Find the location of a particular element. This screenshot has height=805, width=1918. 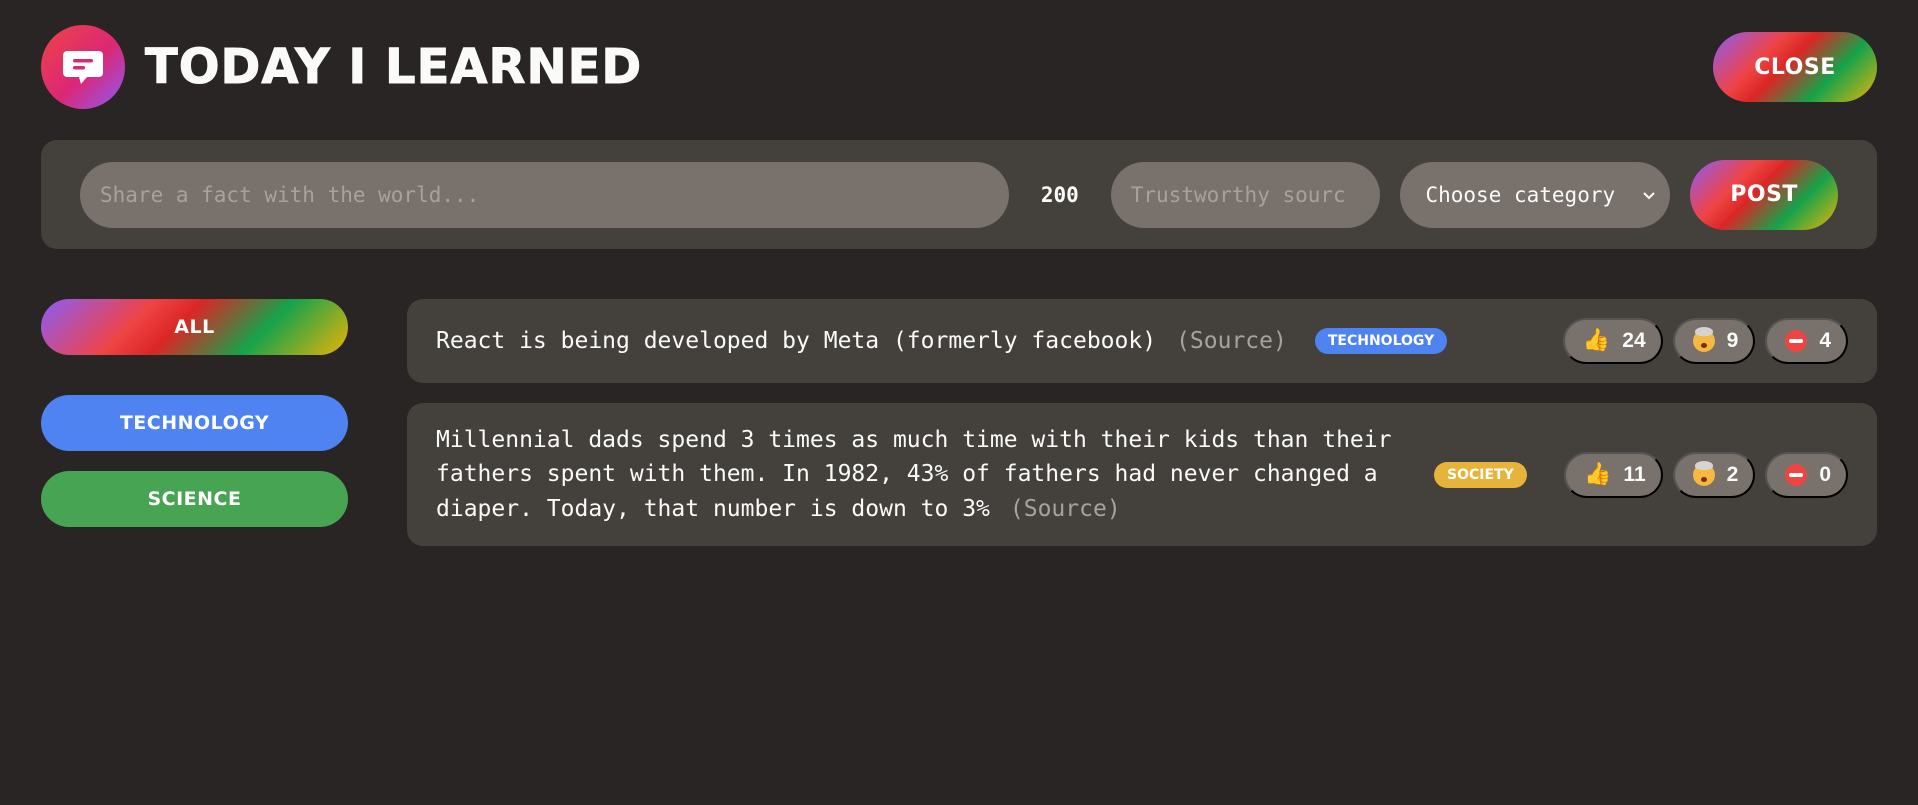

app-header: Today I Learned Close is located at coordinates (959, 67).